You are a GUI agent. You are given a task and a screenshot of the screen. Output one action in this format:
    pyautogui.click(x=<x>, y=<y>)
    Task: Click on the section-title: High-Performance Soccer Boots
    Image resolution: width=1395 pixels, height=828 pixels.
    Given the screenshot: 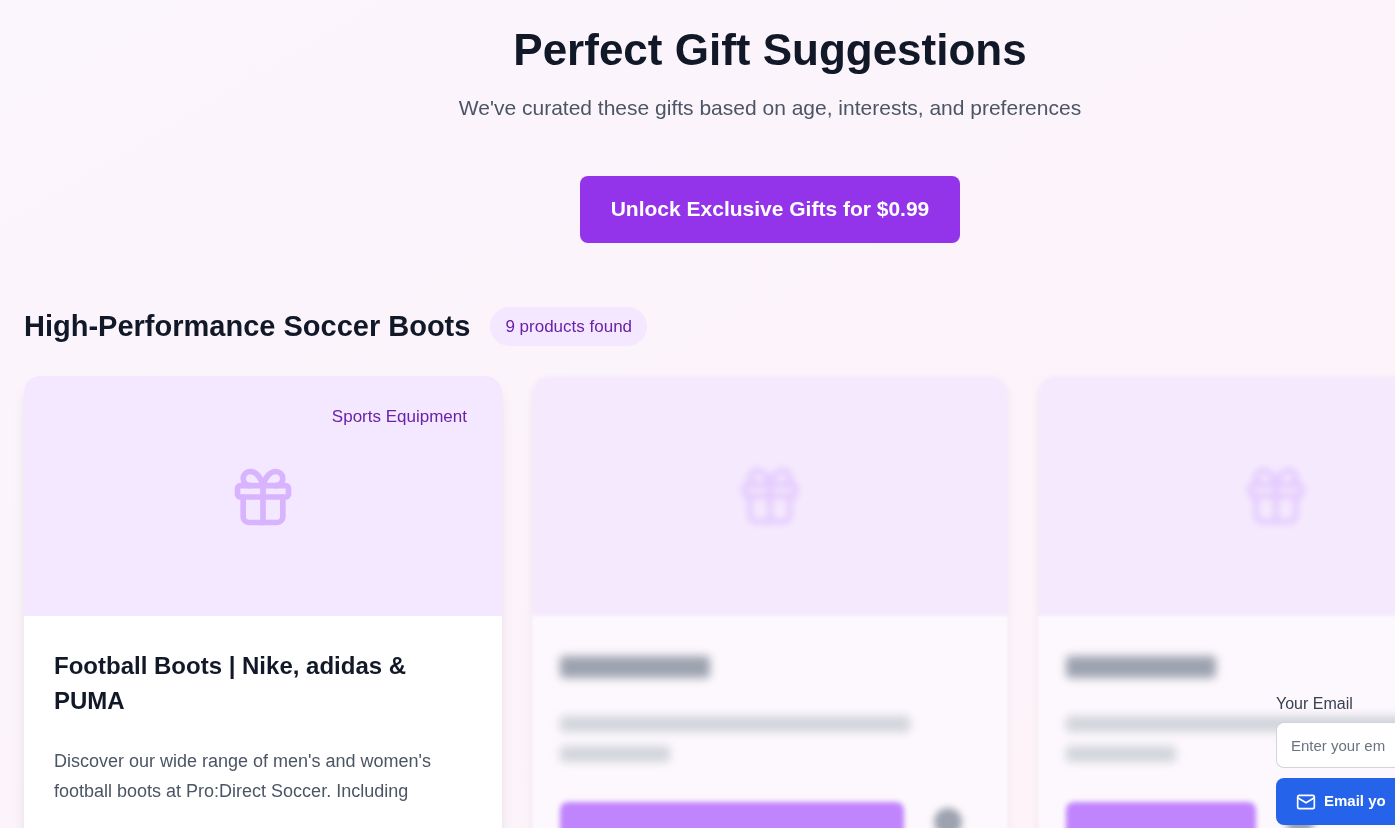 What is the action you would take?
    pyautogui.click(x=247, y=326)
    